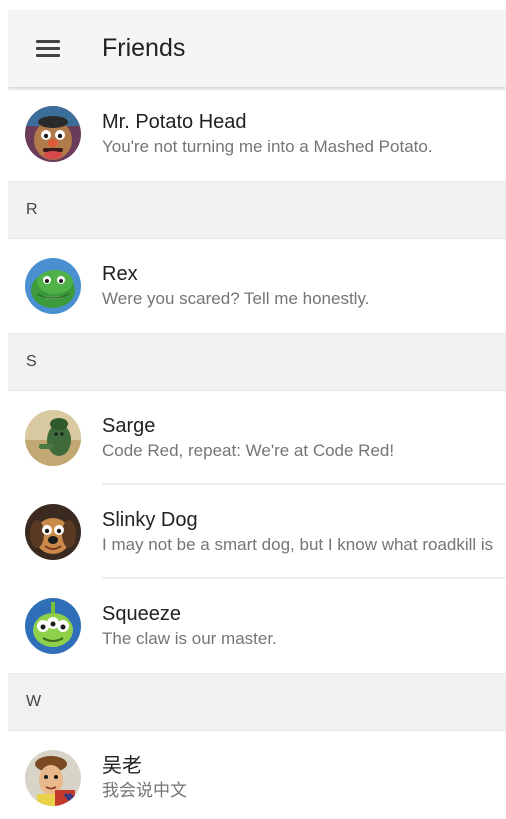 The height and width of the screenshot is (819, 506). What do you see at coordinates (141, 614) in the screenshot?
I see `friend-name: Squeeze` at bounding box center [141, 614].